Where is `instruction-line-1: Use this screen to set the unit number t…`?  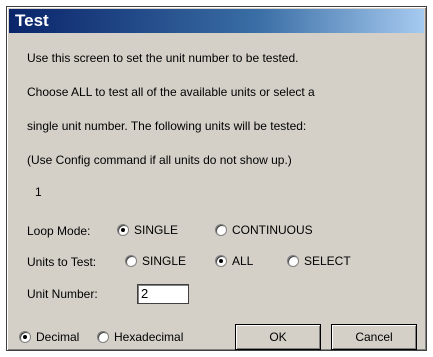 instruction-line-1: Use this screen to set the unit number t… is located at coordinates (163, 58).